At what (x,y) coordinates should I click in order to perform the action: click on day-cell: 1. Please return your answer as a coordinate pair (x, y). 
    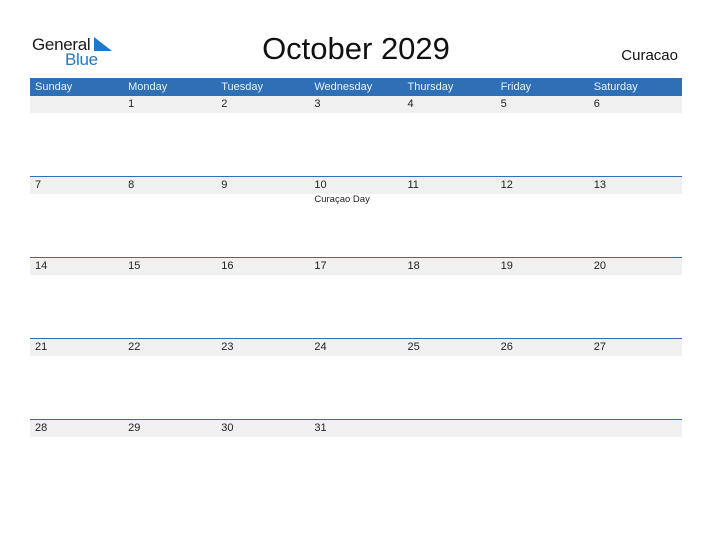
    Looking at the image, I should click on (169, 136).